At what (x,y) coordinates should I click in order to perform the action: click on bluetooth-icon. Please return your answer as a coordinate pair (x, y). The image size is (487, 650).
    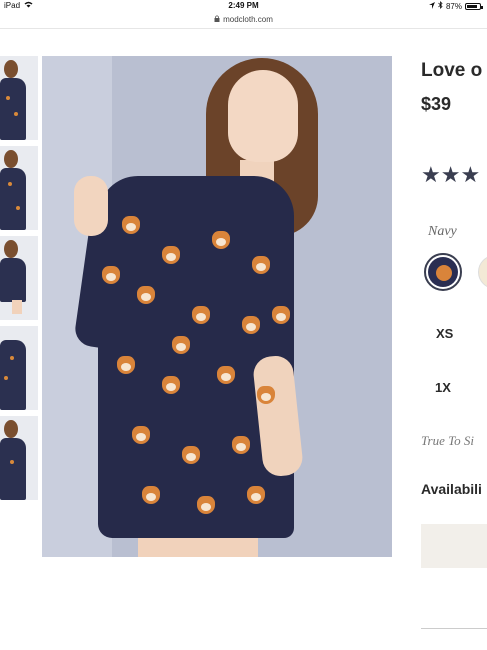
    Looking at the image, I should click on (440, 6).